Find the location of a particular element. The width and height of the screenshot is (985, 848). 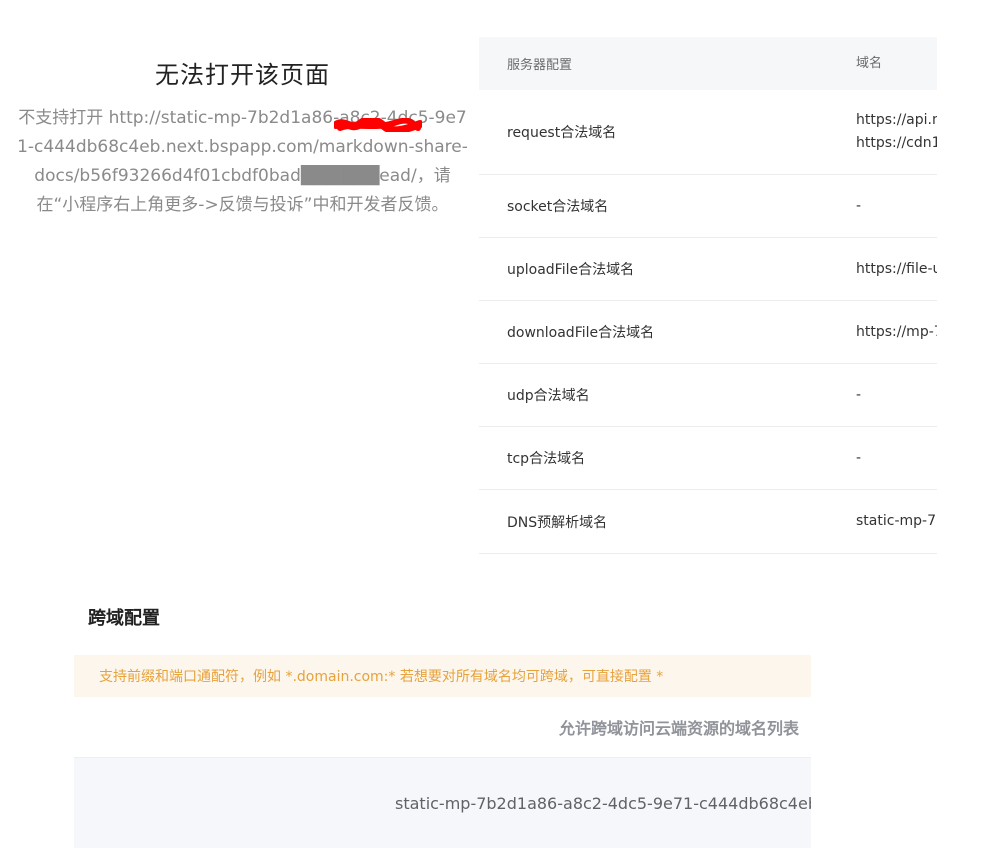

table-row: downloadFile合法域名 https://mp-7 is located at coordinates (708, 332).